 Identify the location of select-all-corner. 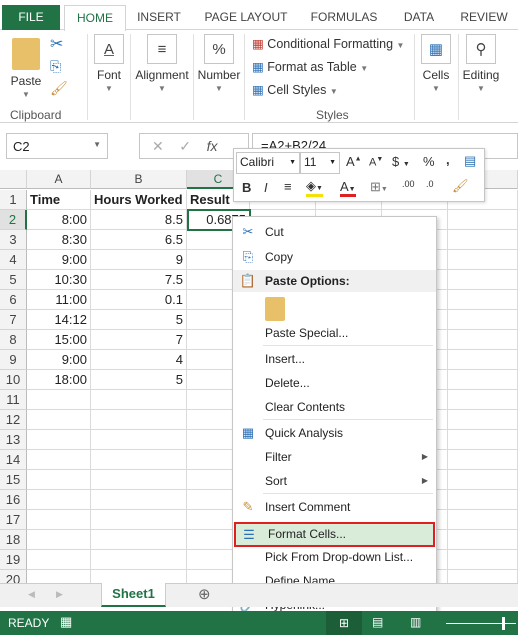
(13, 179).